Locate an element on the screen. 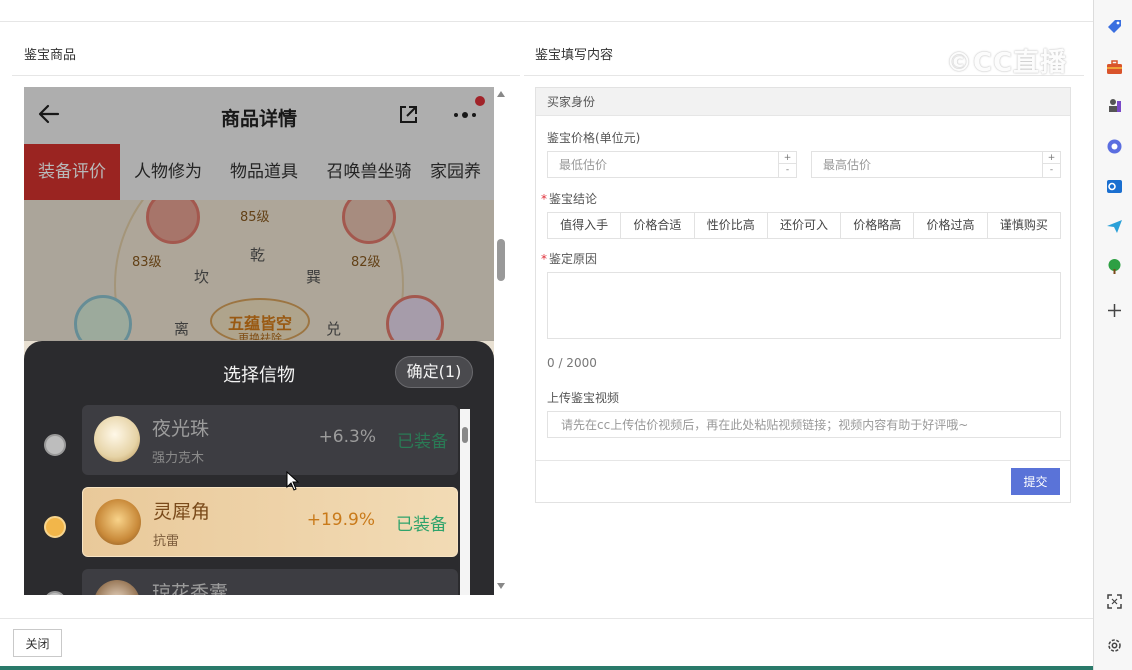  item-name: 夜光珠 is located at coordinates (181, 429).